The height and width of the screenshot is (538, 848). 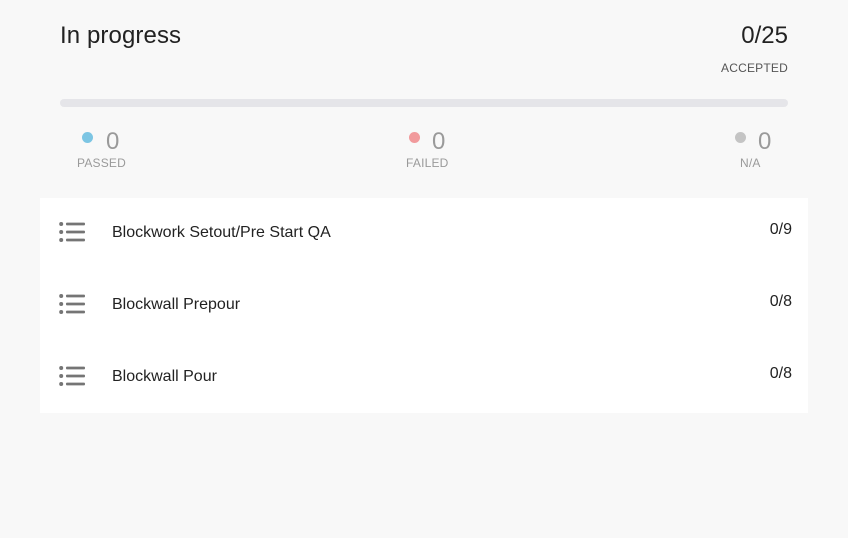 What do you see at coordinates (101, 163) in the screenshot?
I see `passed-label: PASSED` at bounding box center [101, 163].